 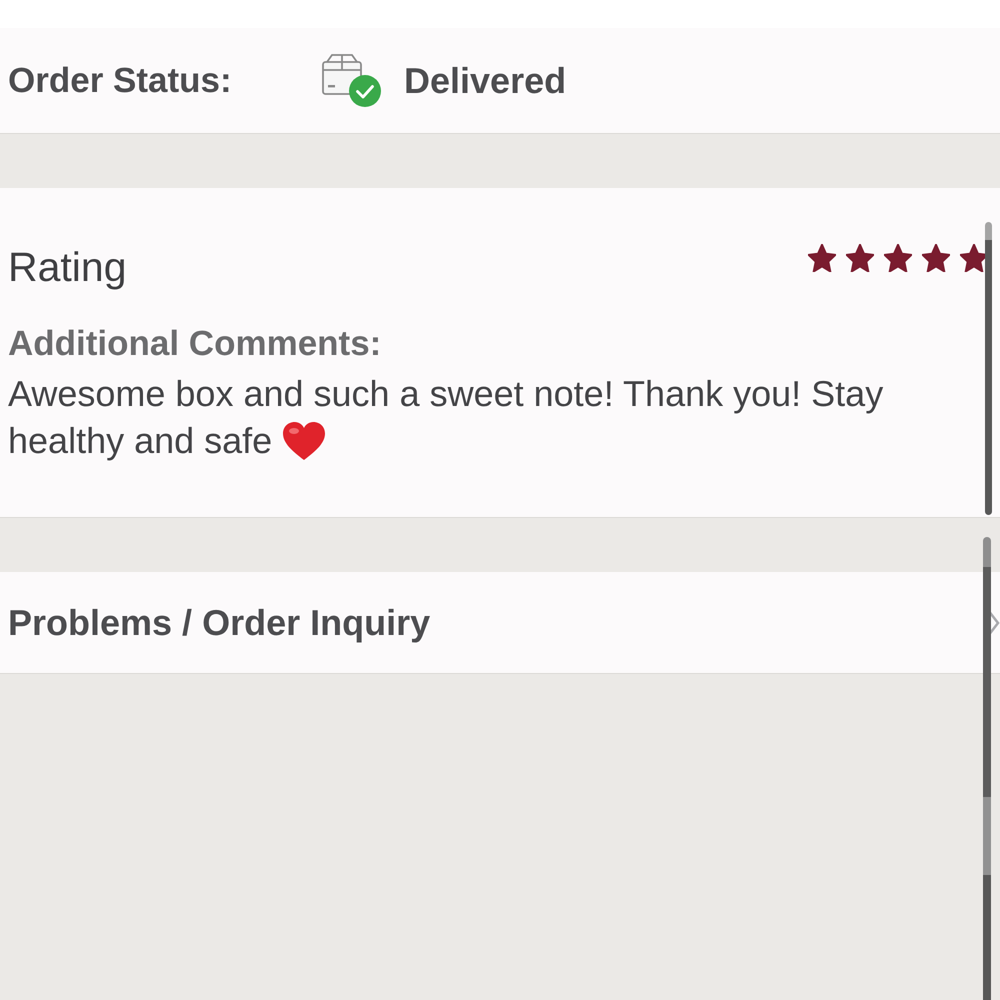 What do you see at coordinates (195, 344) in the screenshot?
I see `comments-label: Additional Comments:` at bounding box center [195, 344].